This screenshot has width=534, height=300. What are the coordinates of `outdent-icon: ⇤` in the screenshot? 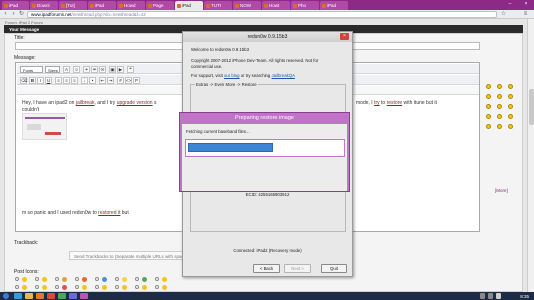 It's located at (102, 80).